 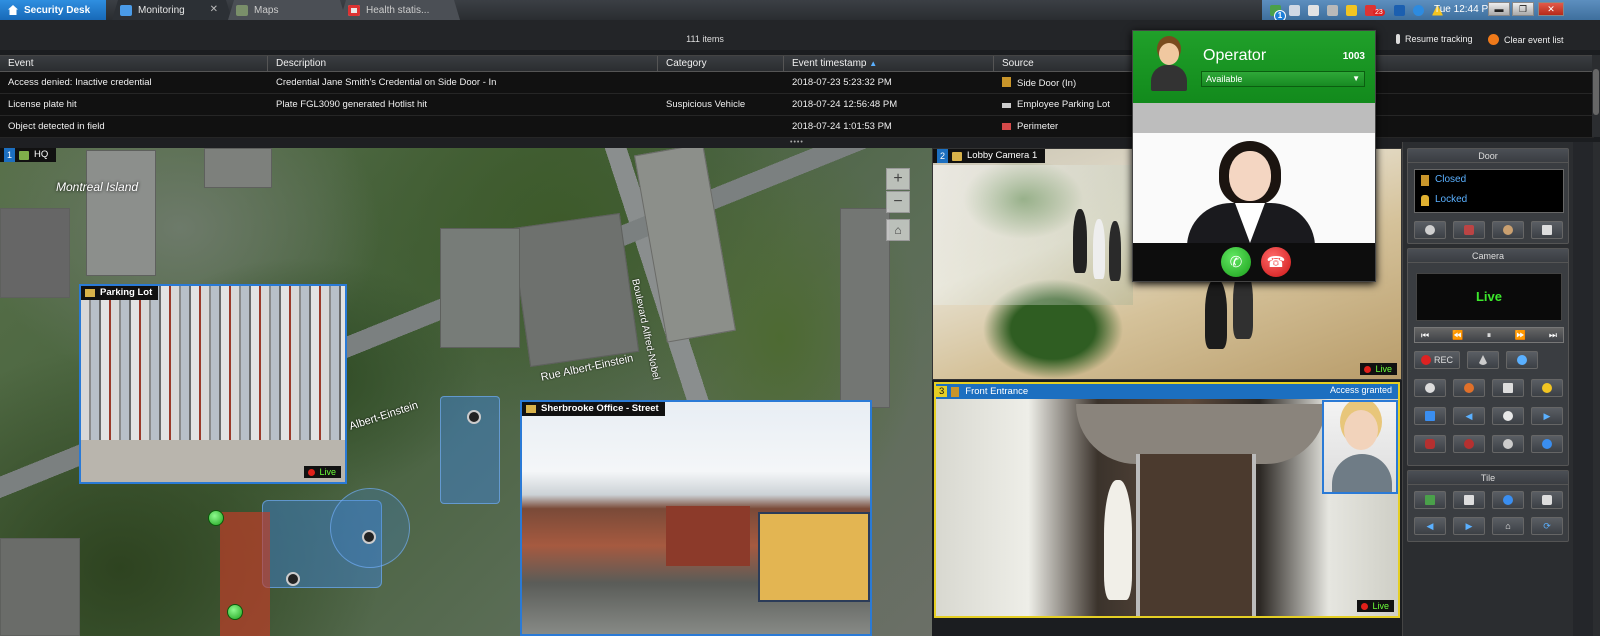 What do you see at coordinates (898, 179) in the screenshot?
I see `zoom-in-button: +` at bounding box center [898, 179].